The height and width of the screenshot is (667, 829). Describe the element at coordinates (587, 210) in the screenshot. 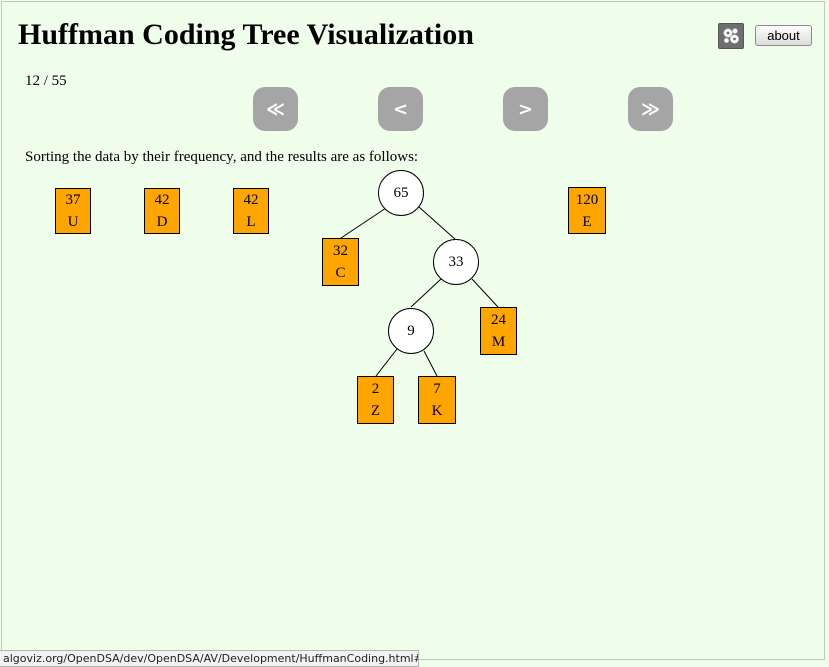

I see `leaf-node: 120 E` at that location.